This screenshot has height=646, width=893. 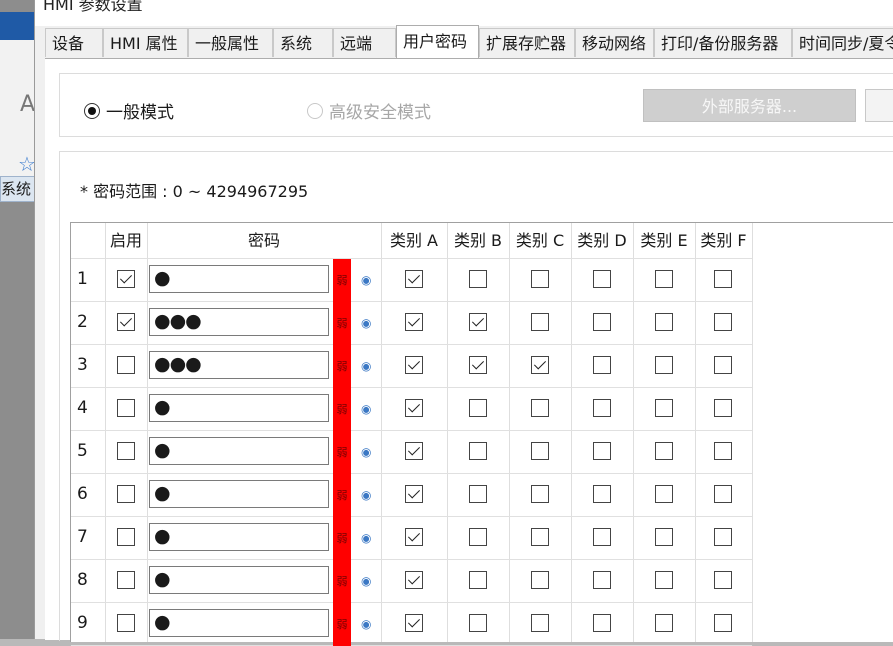 I want to click on secure-mode-radio: 高级安全模式, so click(x=369, y=110).